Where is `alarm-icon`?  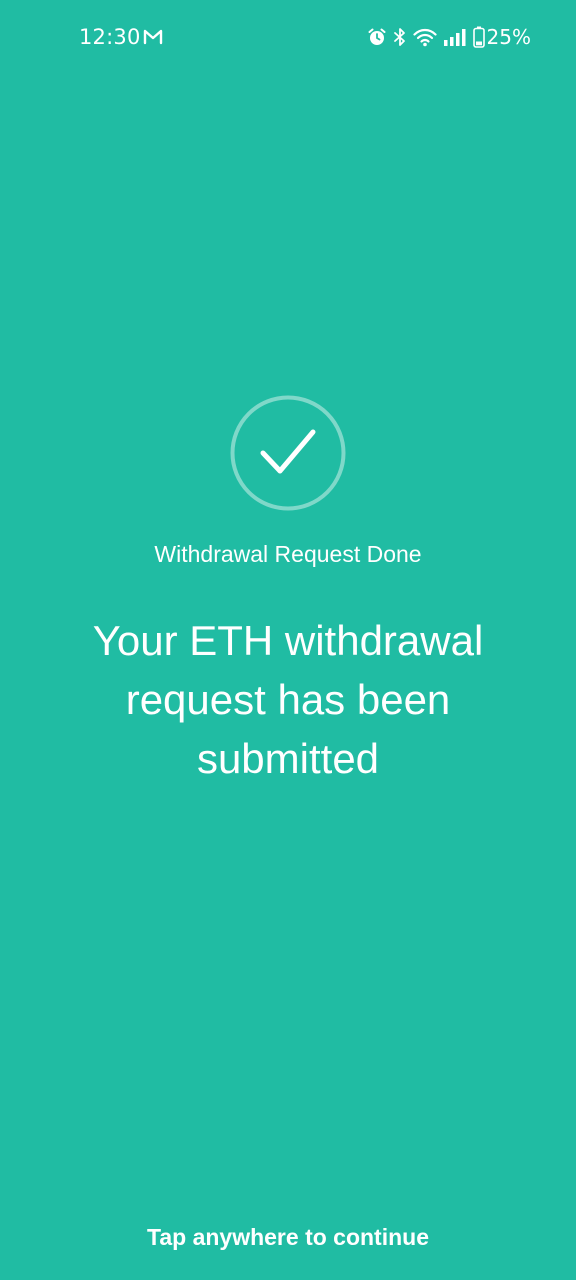
alarm-icon is located at coordinates (377, 36).